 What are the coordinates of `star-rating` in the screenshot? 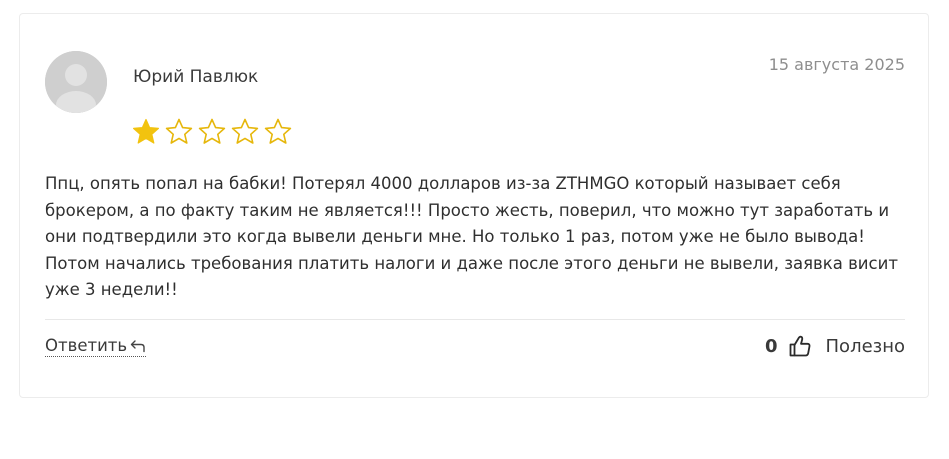 It's located at (212, 132).